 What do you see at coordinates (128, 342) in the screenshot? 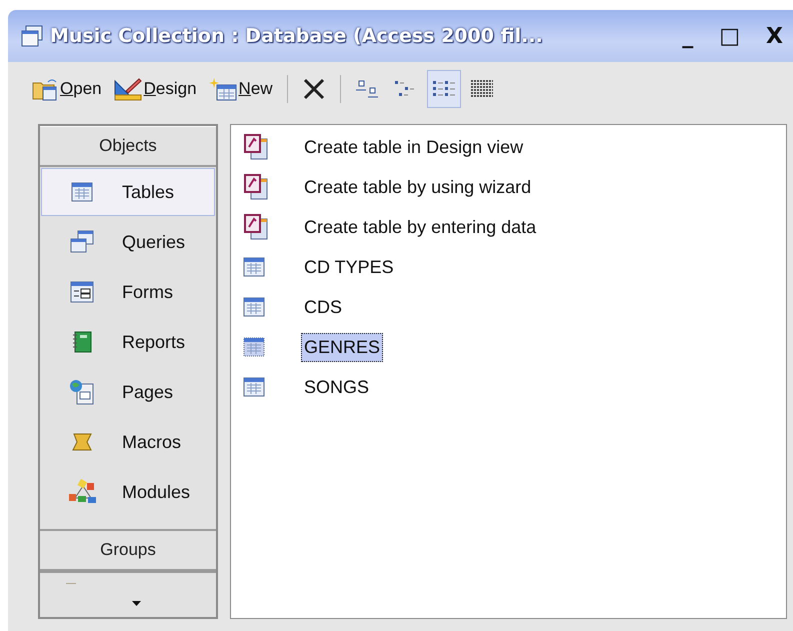
I see `sidebar-item: Reports` at bounding box center [128, 342].